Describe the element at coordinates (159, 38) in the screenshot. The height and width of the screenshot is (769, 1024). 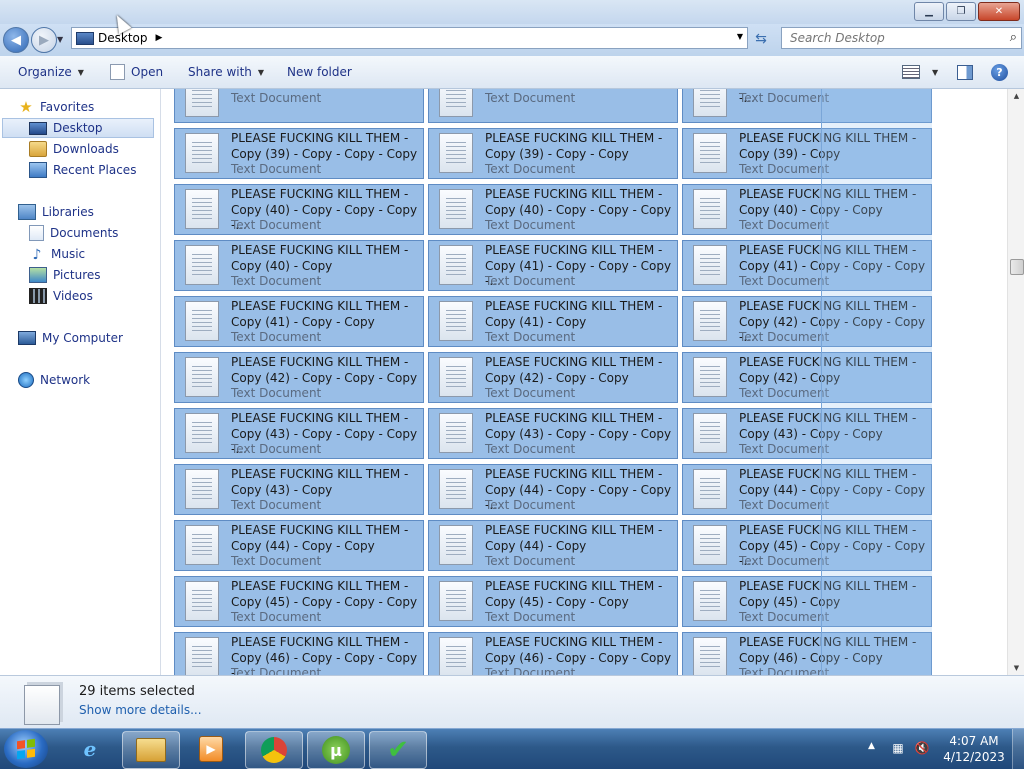
I see `breadcrumb-chevron-icon: ▶` at that location.